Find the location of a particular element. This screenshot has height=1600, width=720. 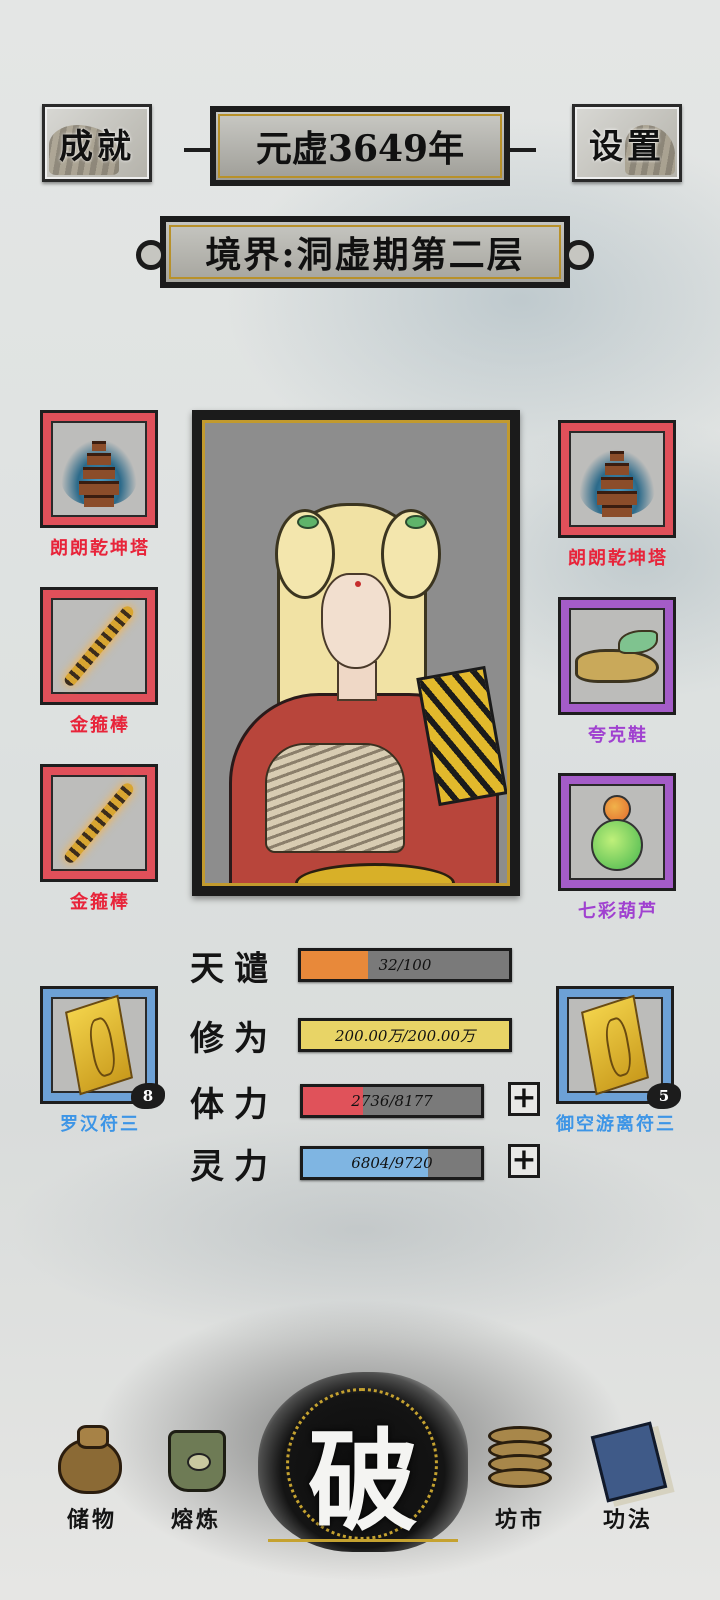

equip-slot-right-1: 朗朗乾坤塔 is located at coordinates (618, 495).